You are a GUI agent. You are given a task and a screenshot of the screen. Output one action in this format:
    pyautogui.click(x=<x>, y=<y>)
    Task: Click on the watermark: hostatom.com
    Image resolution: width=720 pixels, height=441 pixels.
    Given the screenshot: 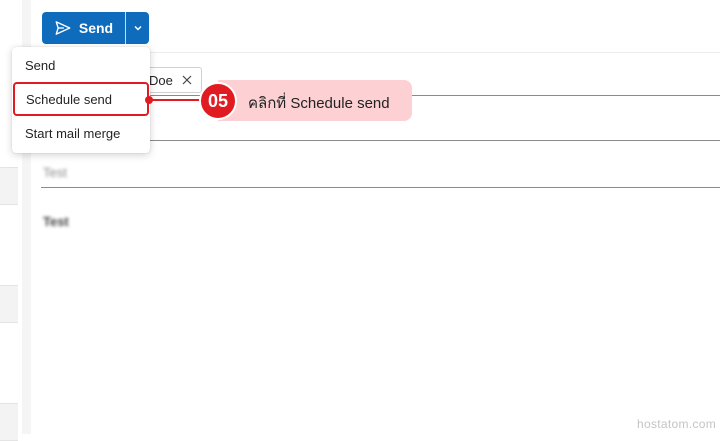 What is the action you would take?
    pyautogui.click(x=676, y=424)
    